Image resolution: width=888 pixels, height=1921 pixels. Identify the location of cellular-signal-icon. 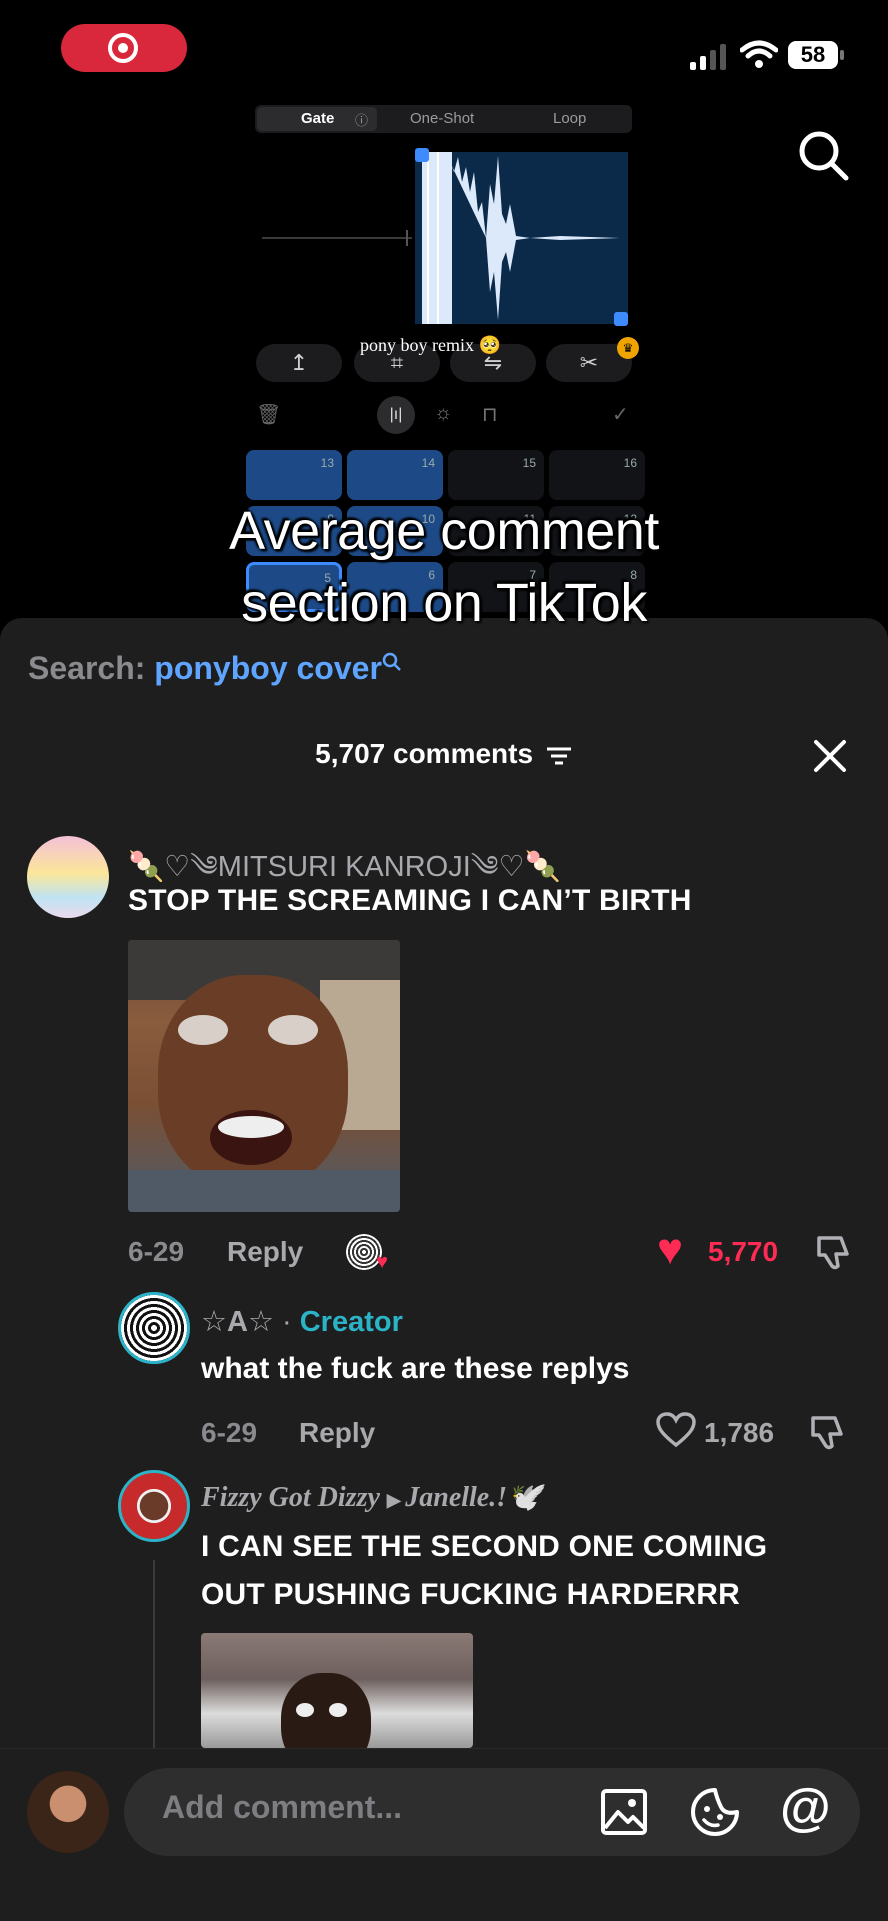
(709, 56).